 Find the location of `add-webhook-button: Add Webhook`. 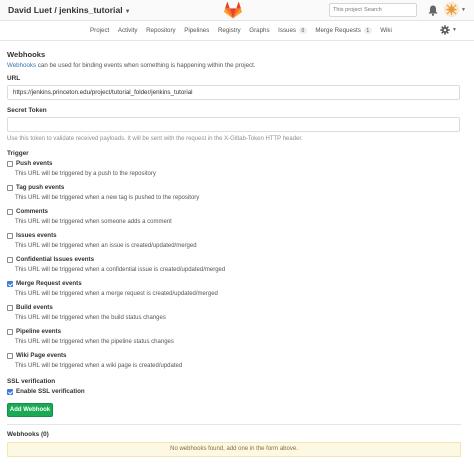

add-webhook-button: Add Webhook is located at coordinates (30, 410).